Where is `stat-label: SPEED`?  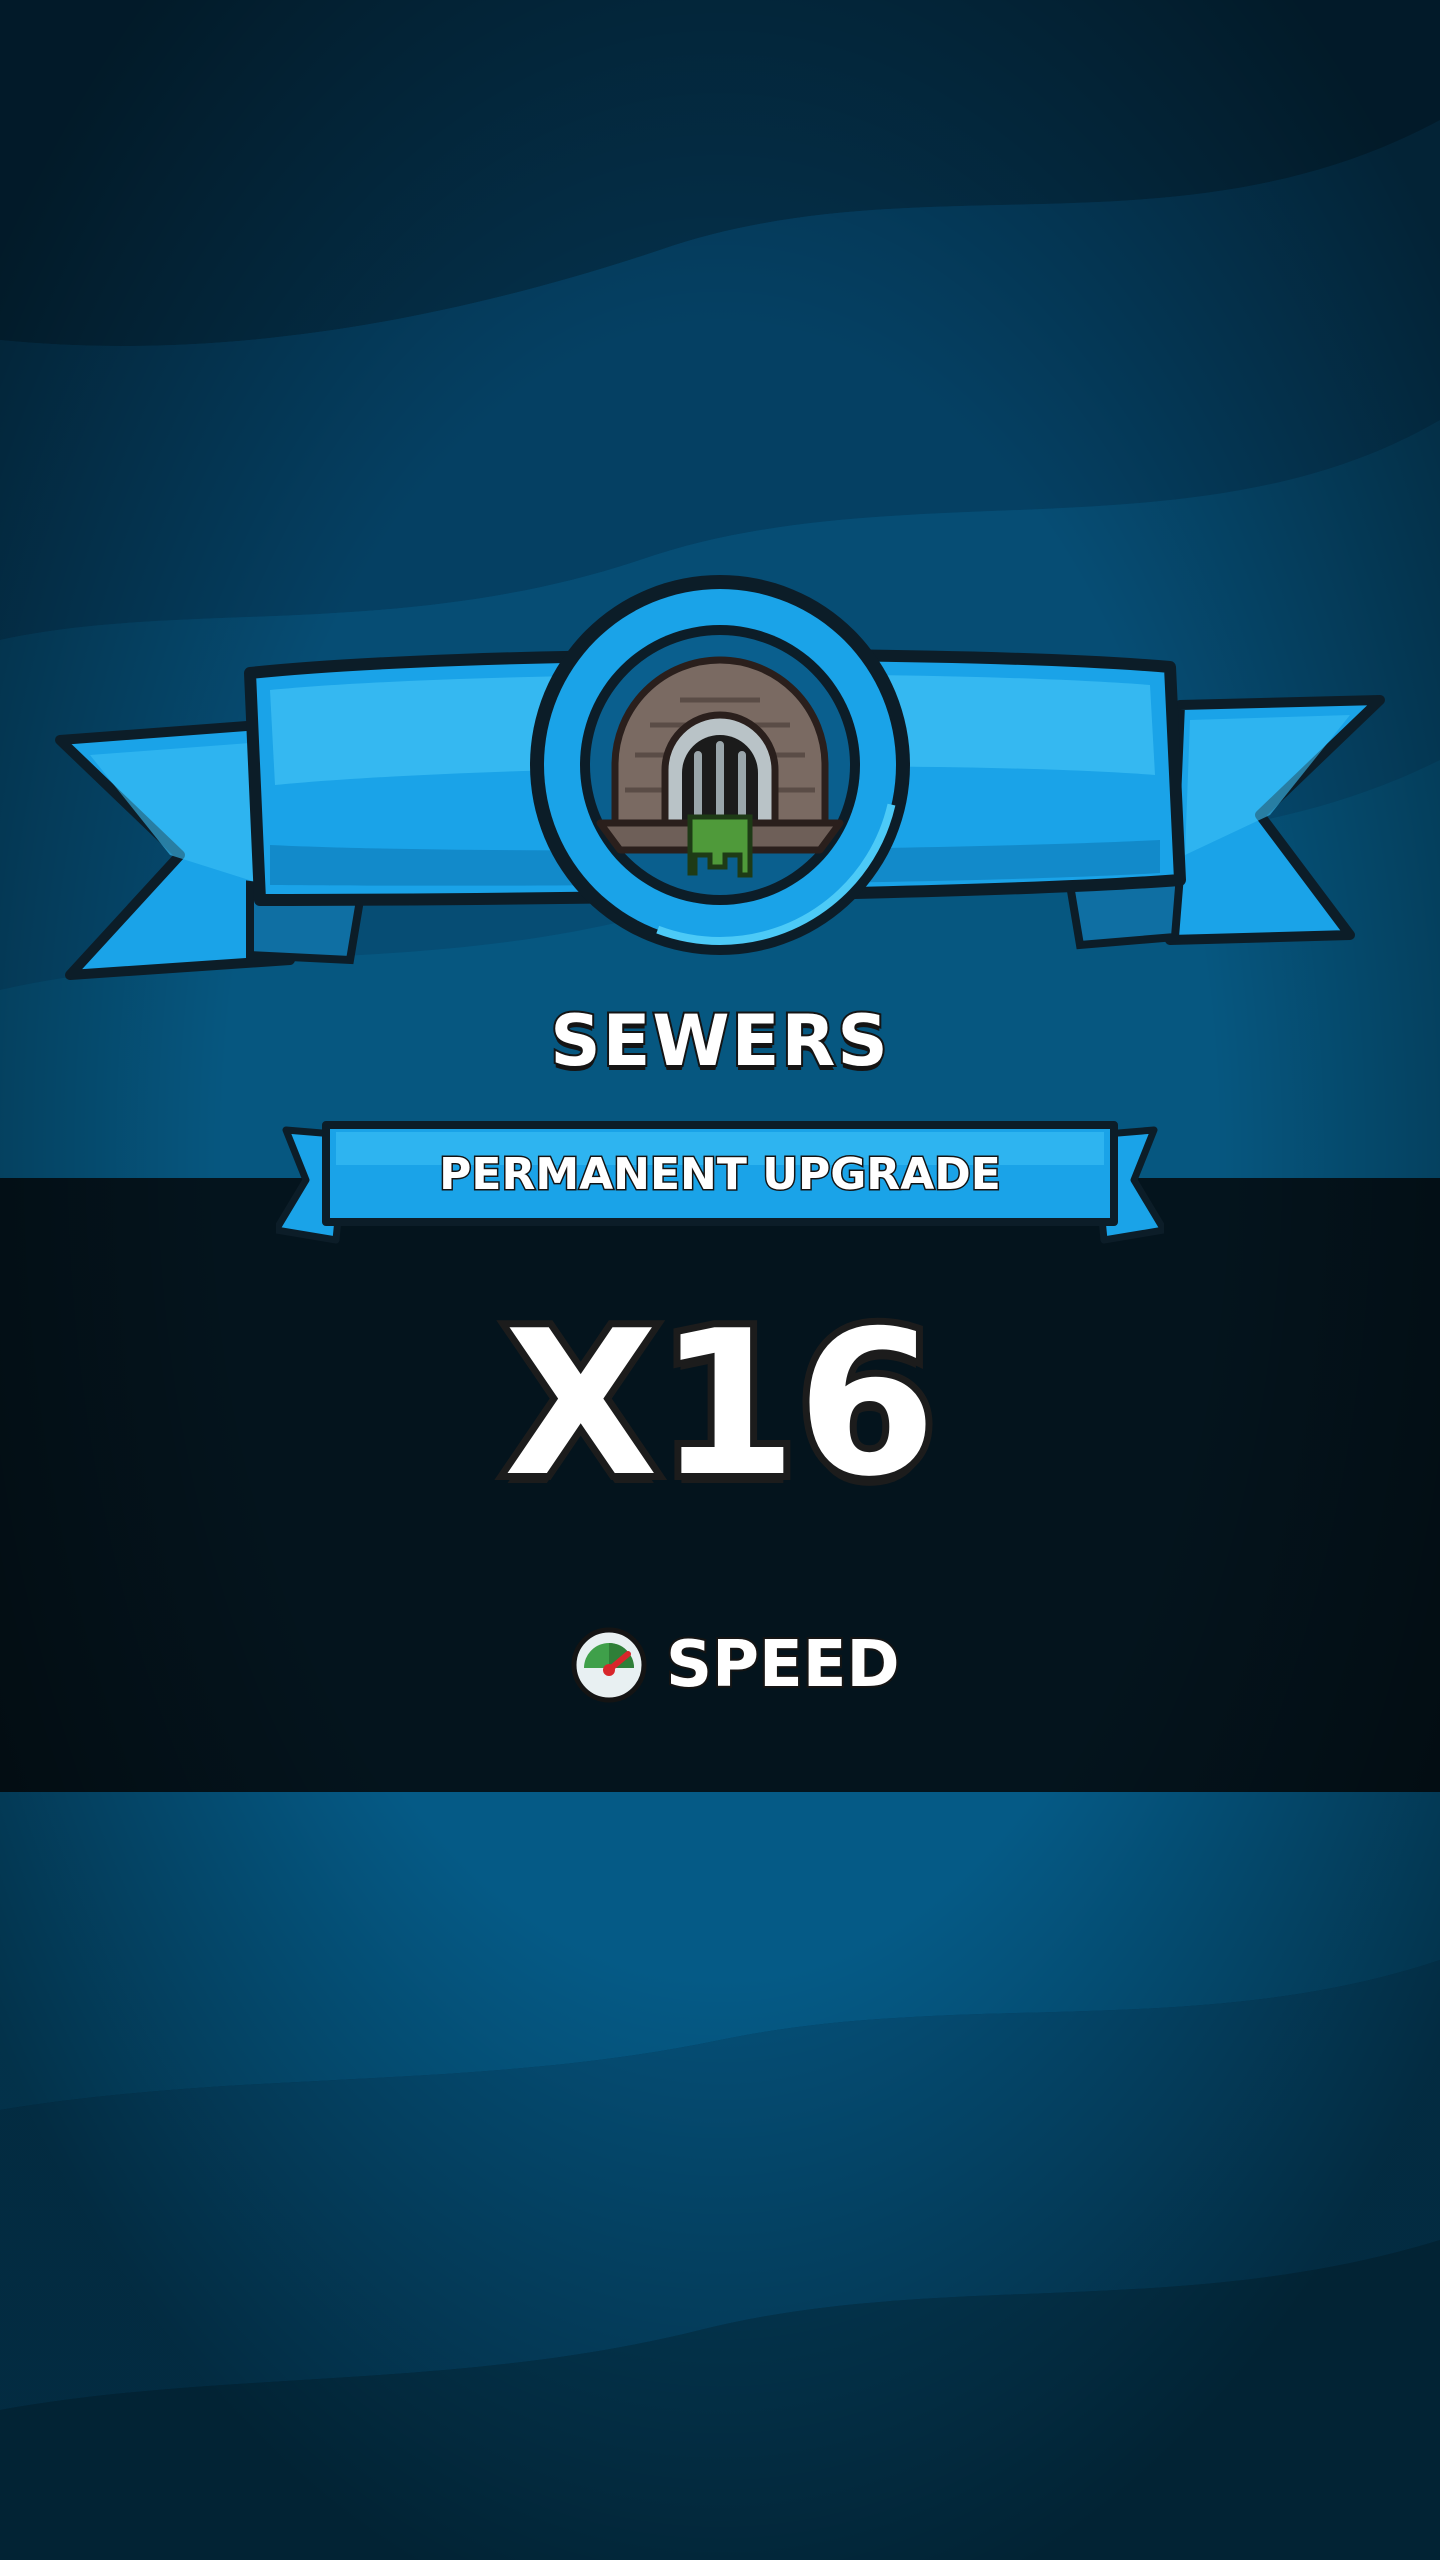
stat-label: SPEED is located at coordinates (783, 1665).